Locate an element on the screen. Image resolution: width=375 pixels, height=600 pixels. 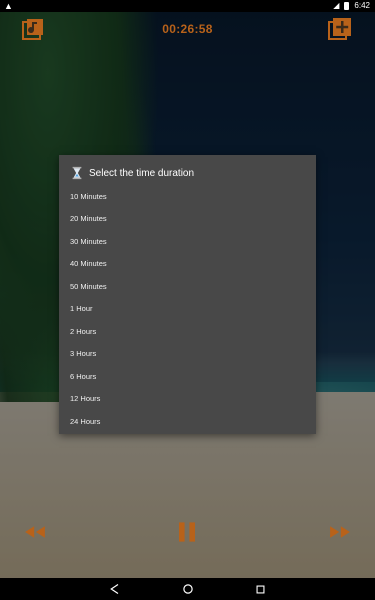
navigation-bar is located at coordinates (187, 589).